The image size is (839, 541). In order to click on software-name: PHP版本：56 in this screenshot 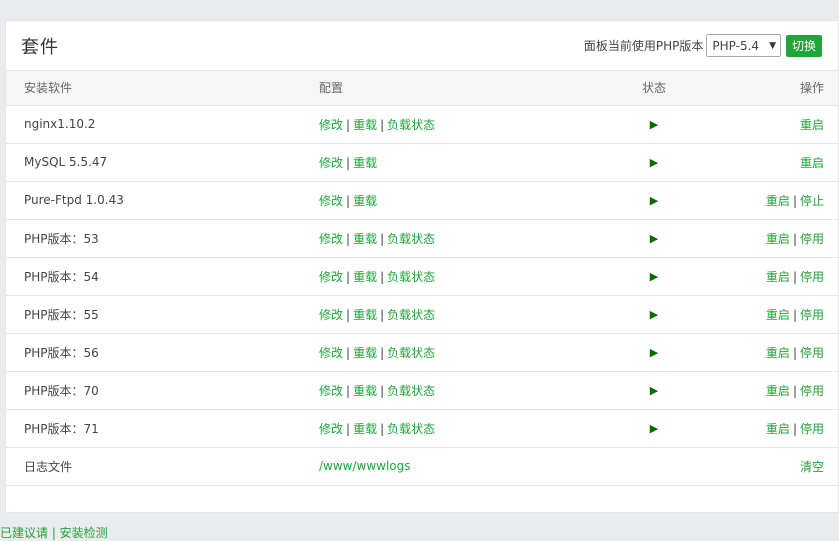, I will do `click(162, 352)`.